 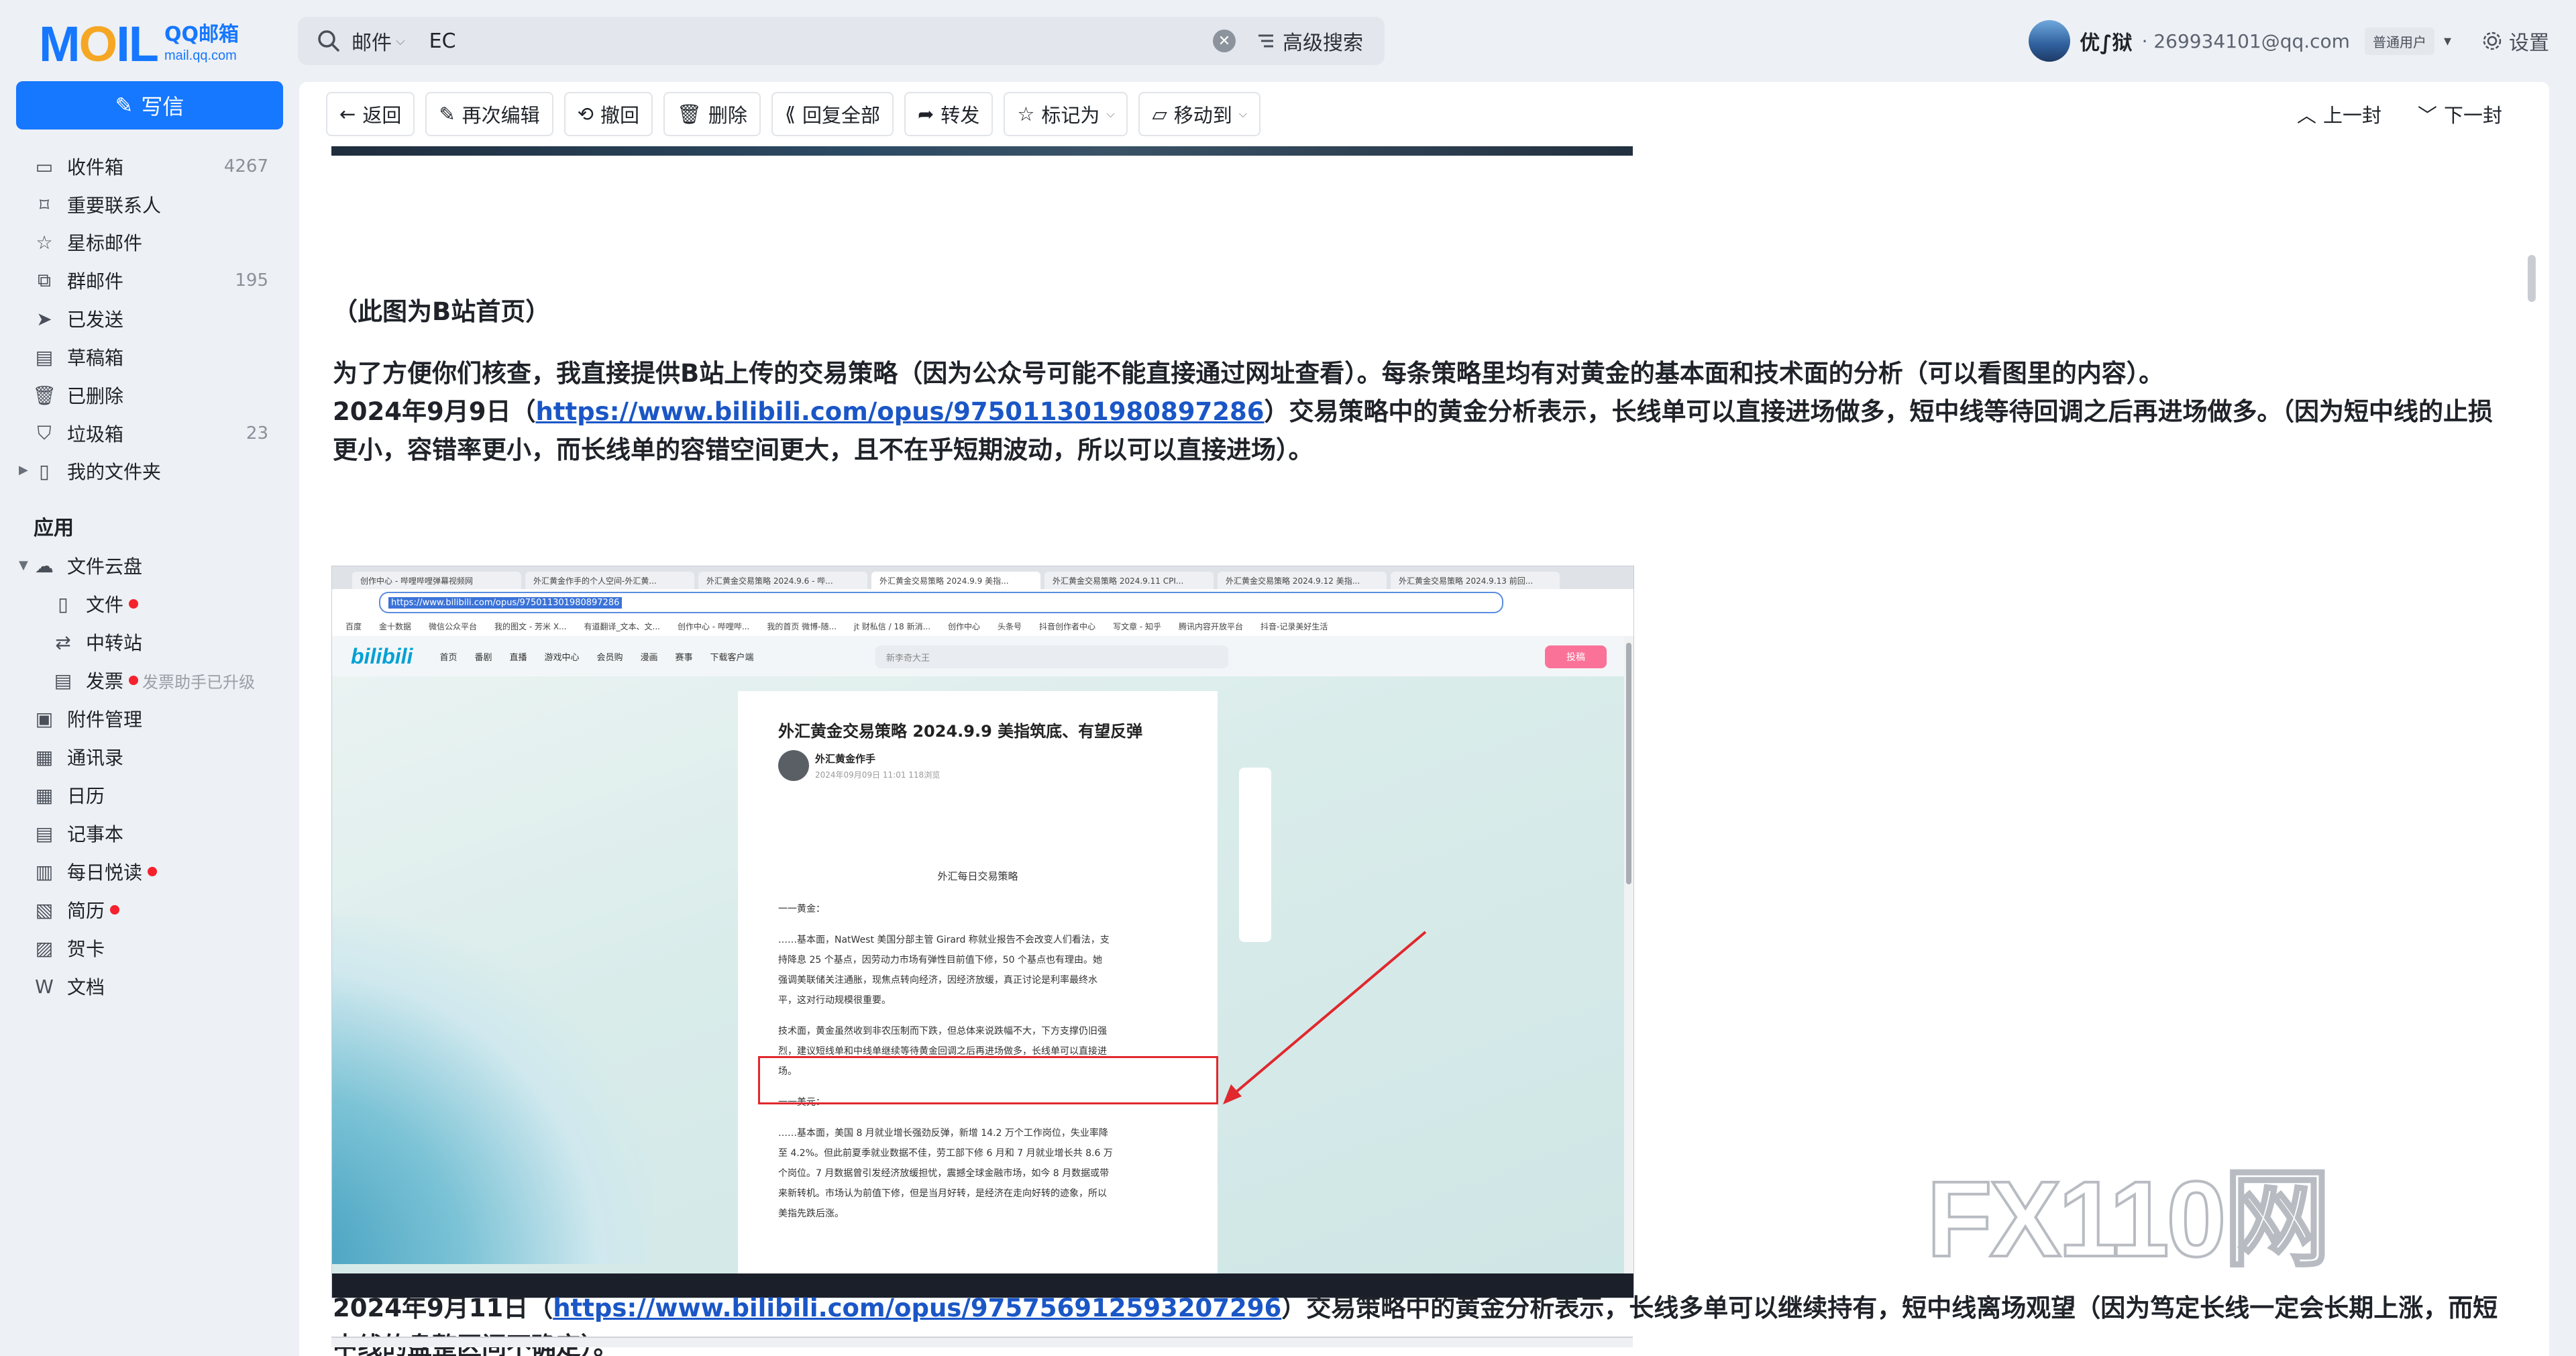 What do you see at coordinates (169, 604) in the screenshot?
I see `sidebar-item-files: ▯ 文件` at bounding box center [169, 604].